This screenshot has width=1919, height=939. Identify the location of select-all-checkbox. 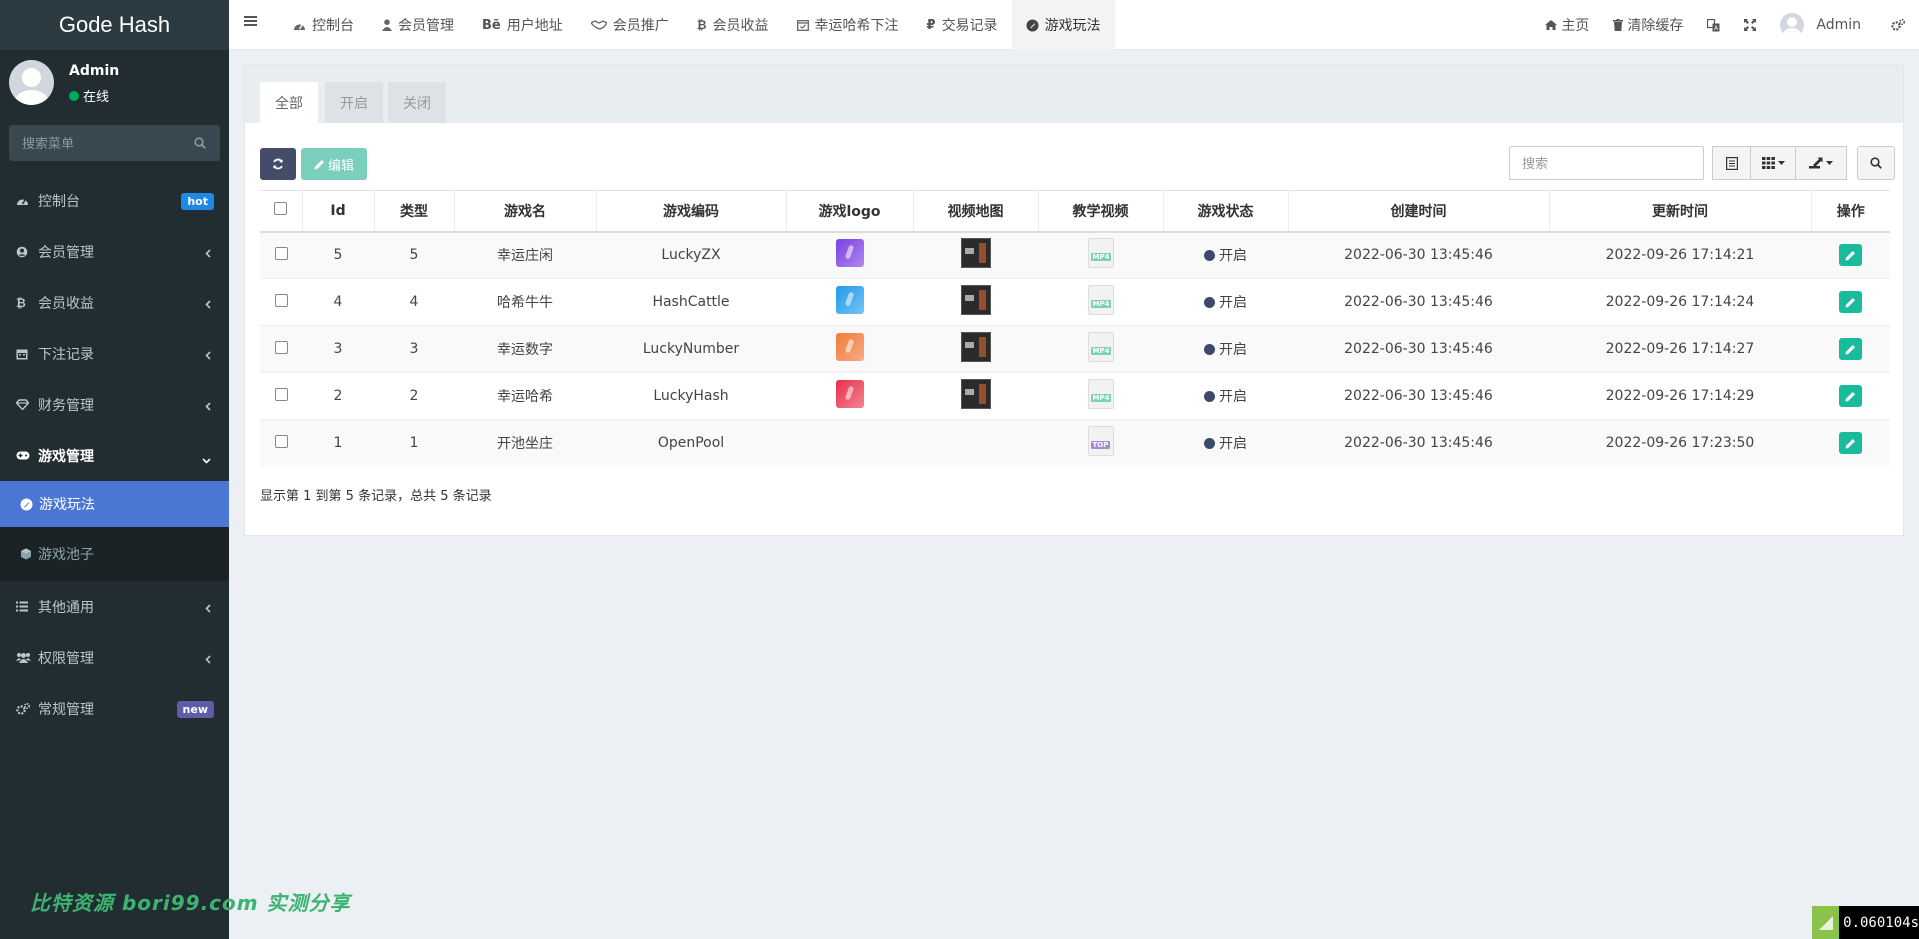
(281, 209).